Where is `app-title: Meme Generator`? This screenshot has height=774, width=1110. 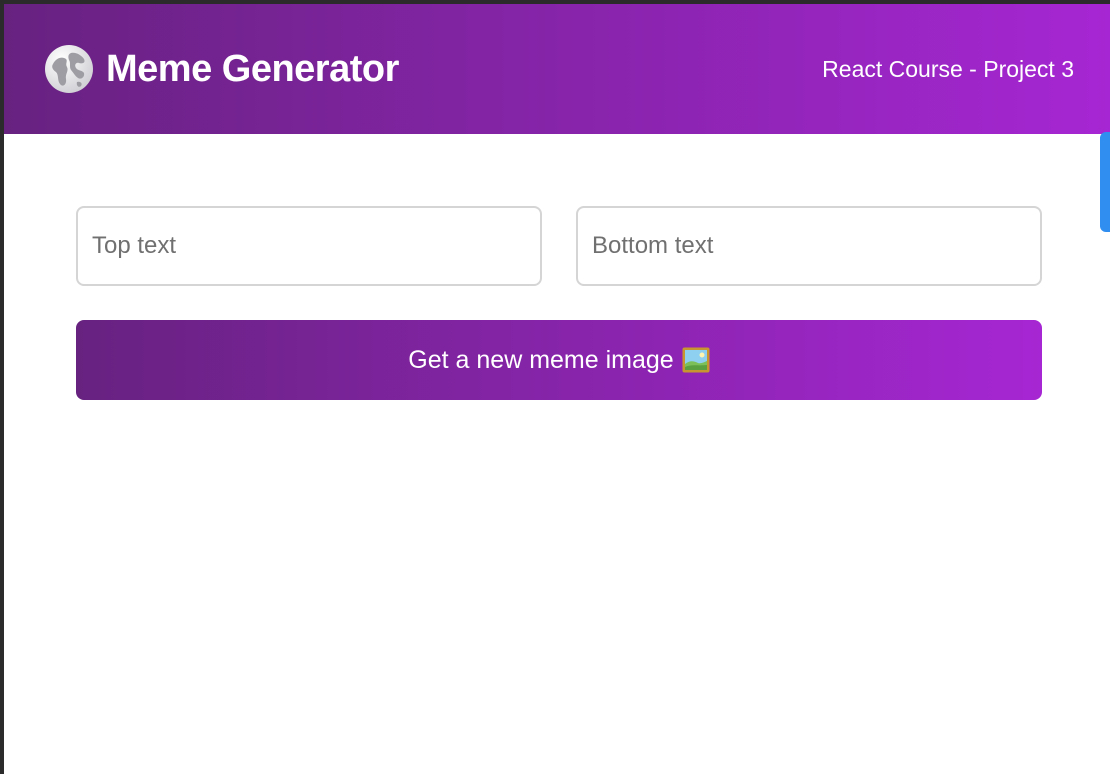
app-title: Meme Generator is located at coordinates (252, 68).